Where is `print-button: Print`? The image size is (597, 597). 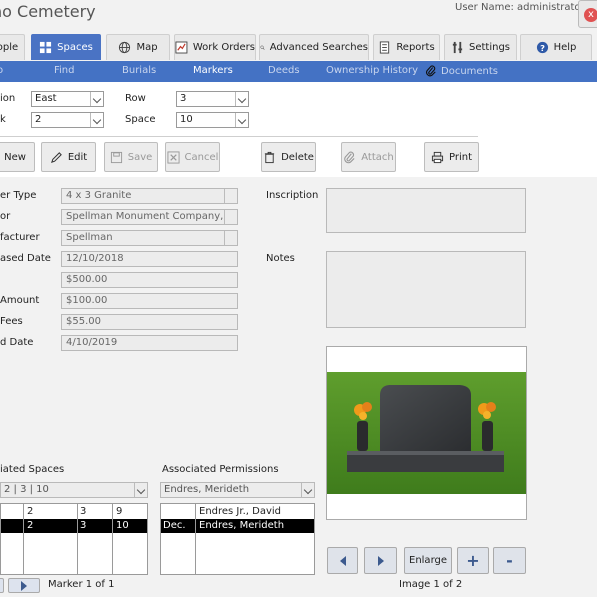
print-button: Print is located at coordinates (451, 157).